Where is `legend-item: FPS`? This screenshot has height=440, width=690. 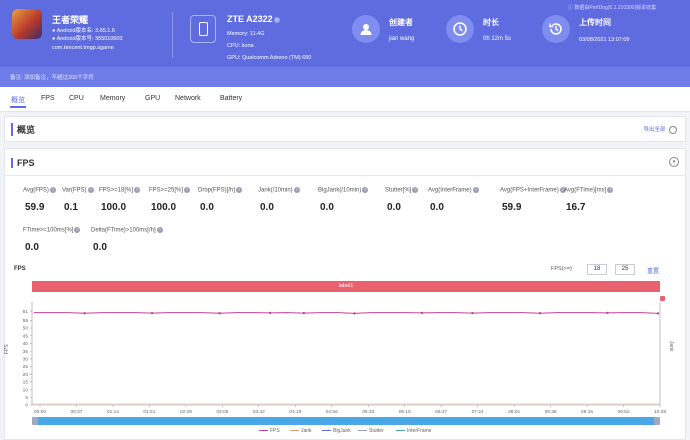
legend-item: FPS is located at coordinates (269, 431).